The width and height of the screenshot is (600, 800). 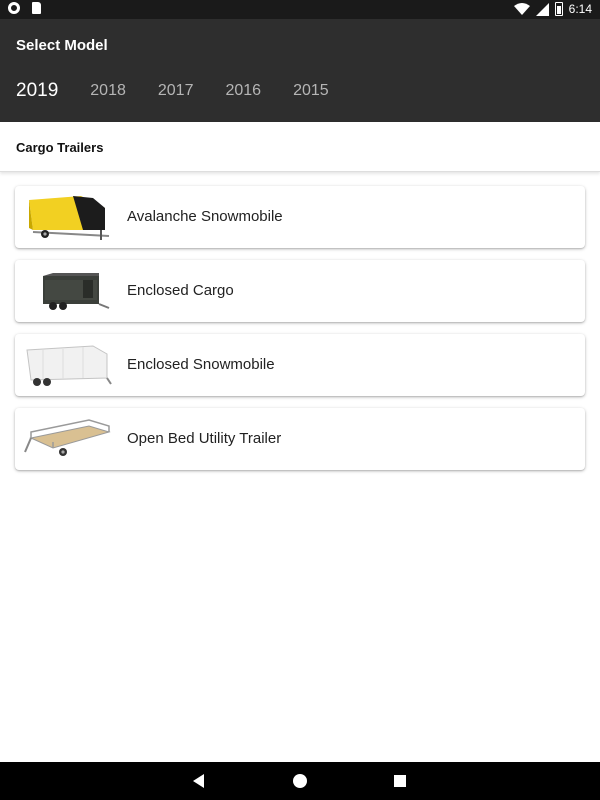 I want to click on tab-year-2018: 2018, so click(x=108, y=99).